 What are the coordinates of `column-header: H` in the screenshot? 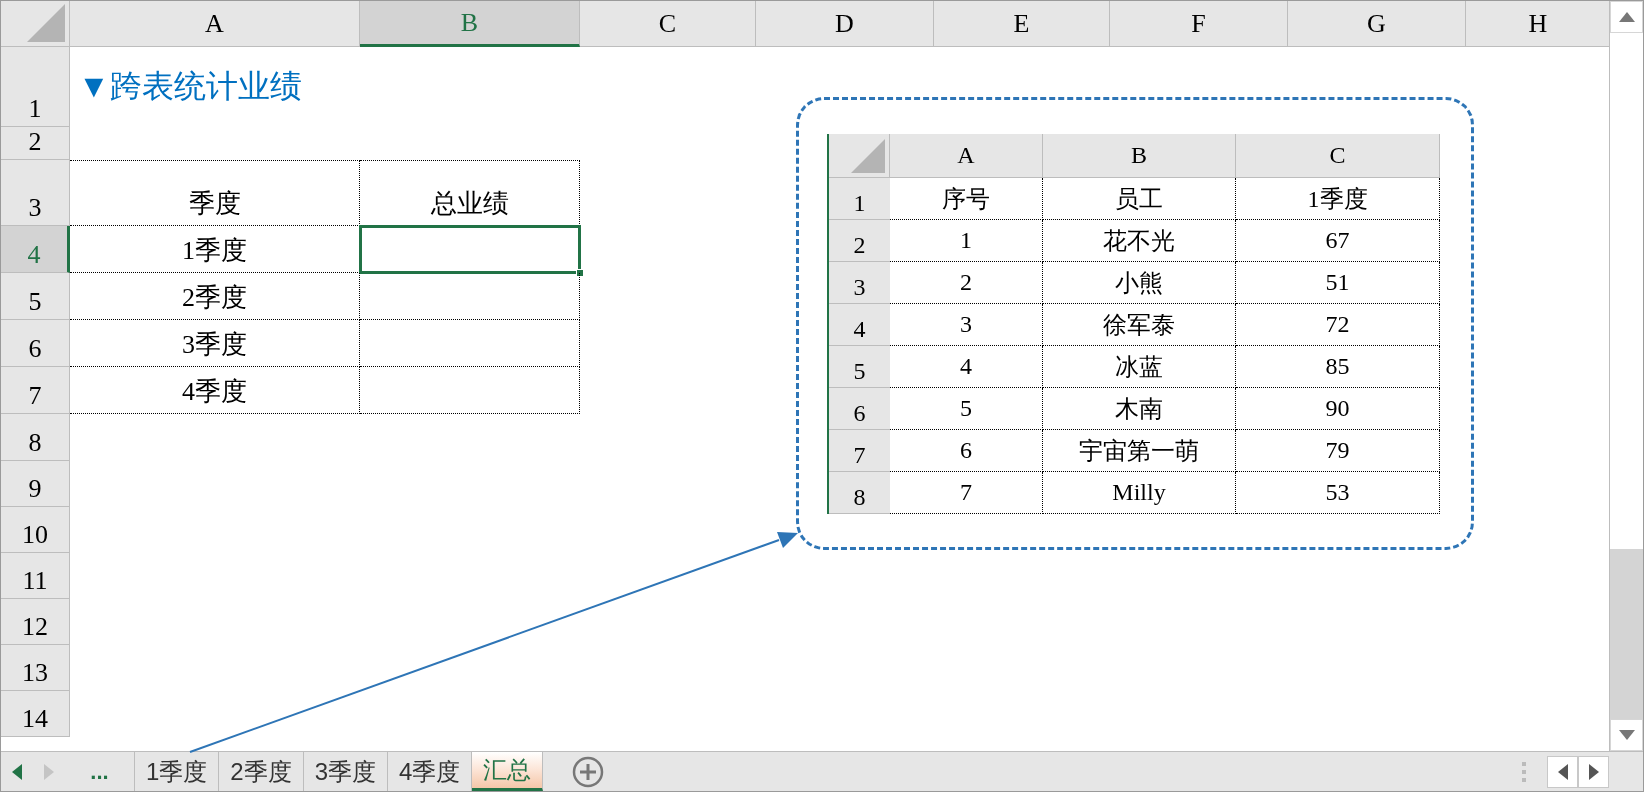 It's located at (1537, 24).